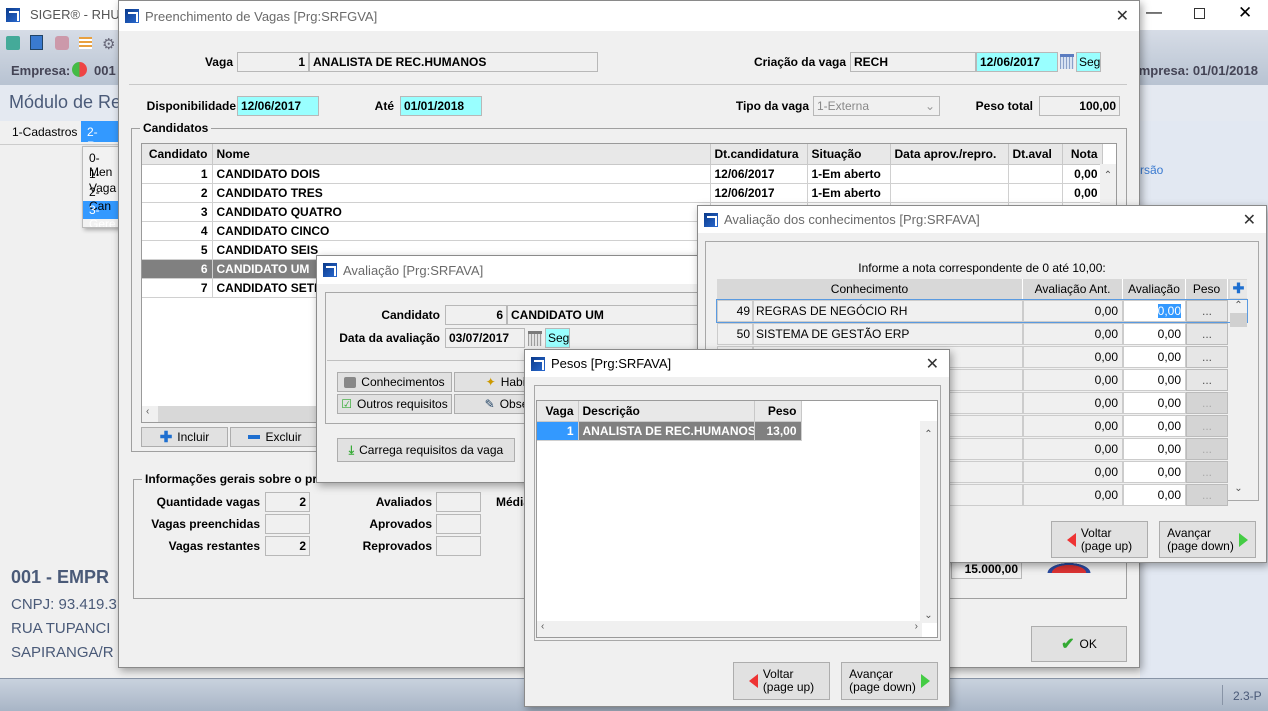  What do you see at coordinates (177, 231) in the screenshot?
I see `cell-id: 4` at bounding box center [177, 231].